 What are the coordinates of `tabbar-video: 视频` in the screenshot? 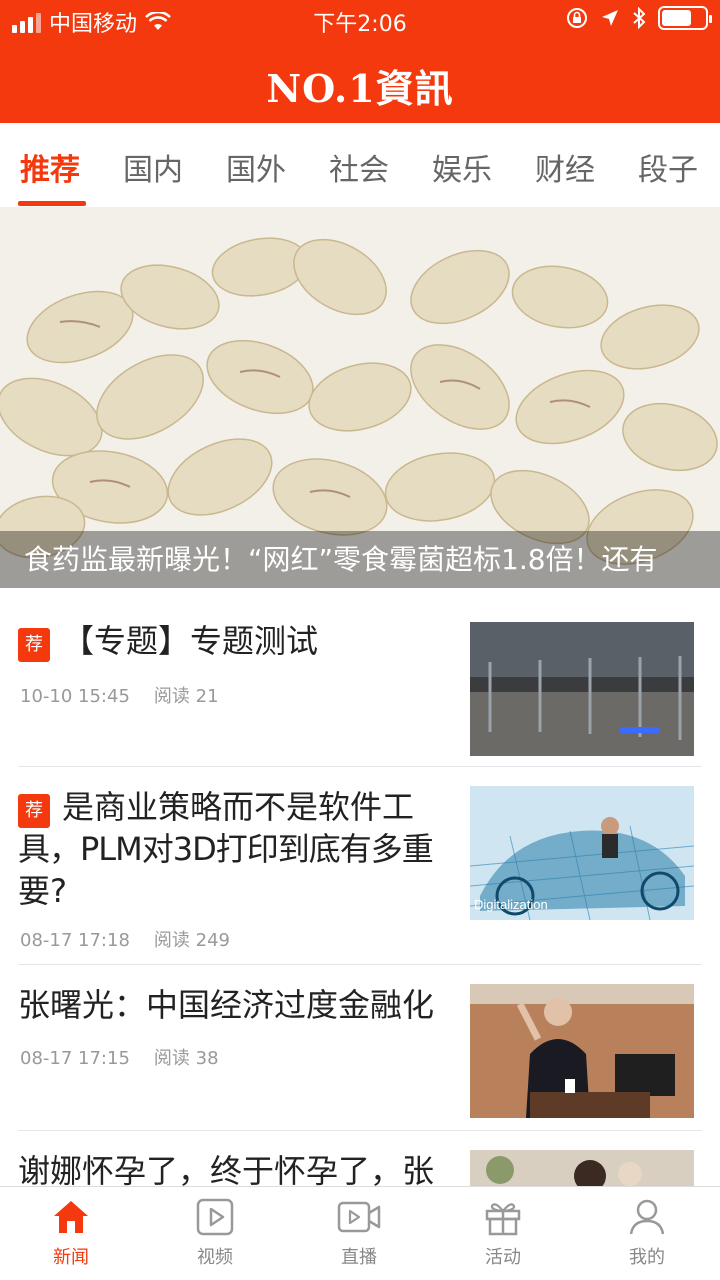 It's located at (215, 1233).